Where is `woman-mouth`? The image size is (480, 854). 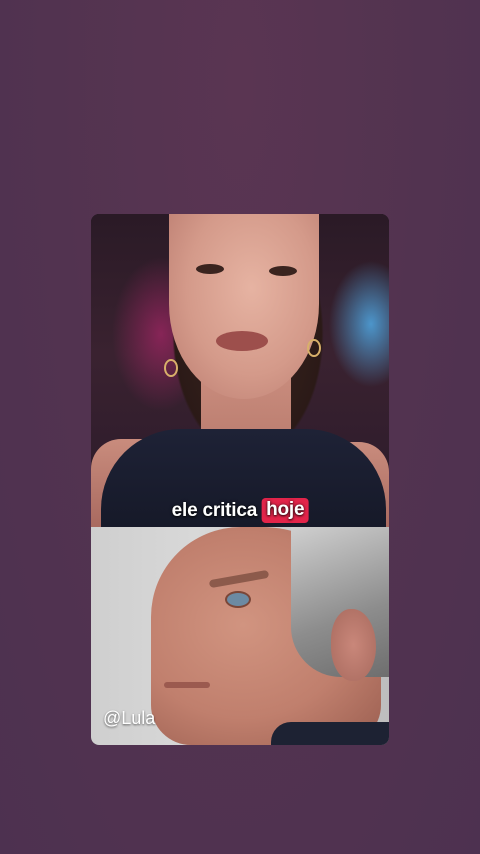 woman-mouth is located at coordinates (242, 341).